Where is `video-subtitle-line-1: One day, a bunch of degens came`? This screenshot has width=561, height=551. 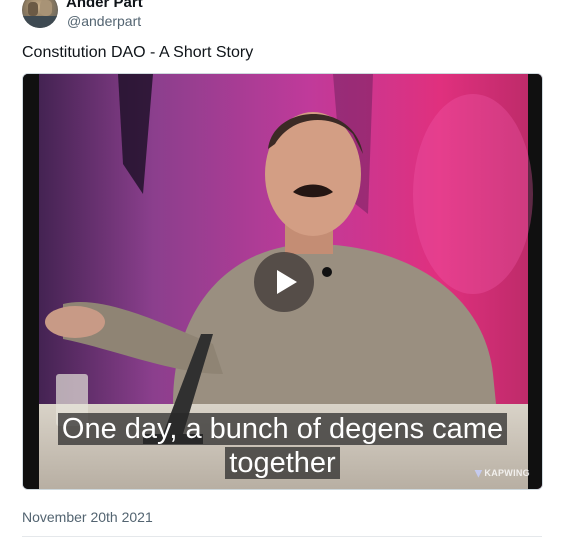
video-subtitle-line-1: One day, a bunch of degens came is located at coordinates (282, 429).